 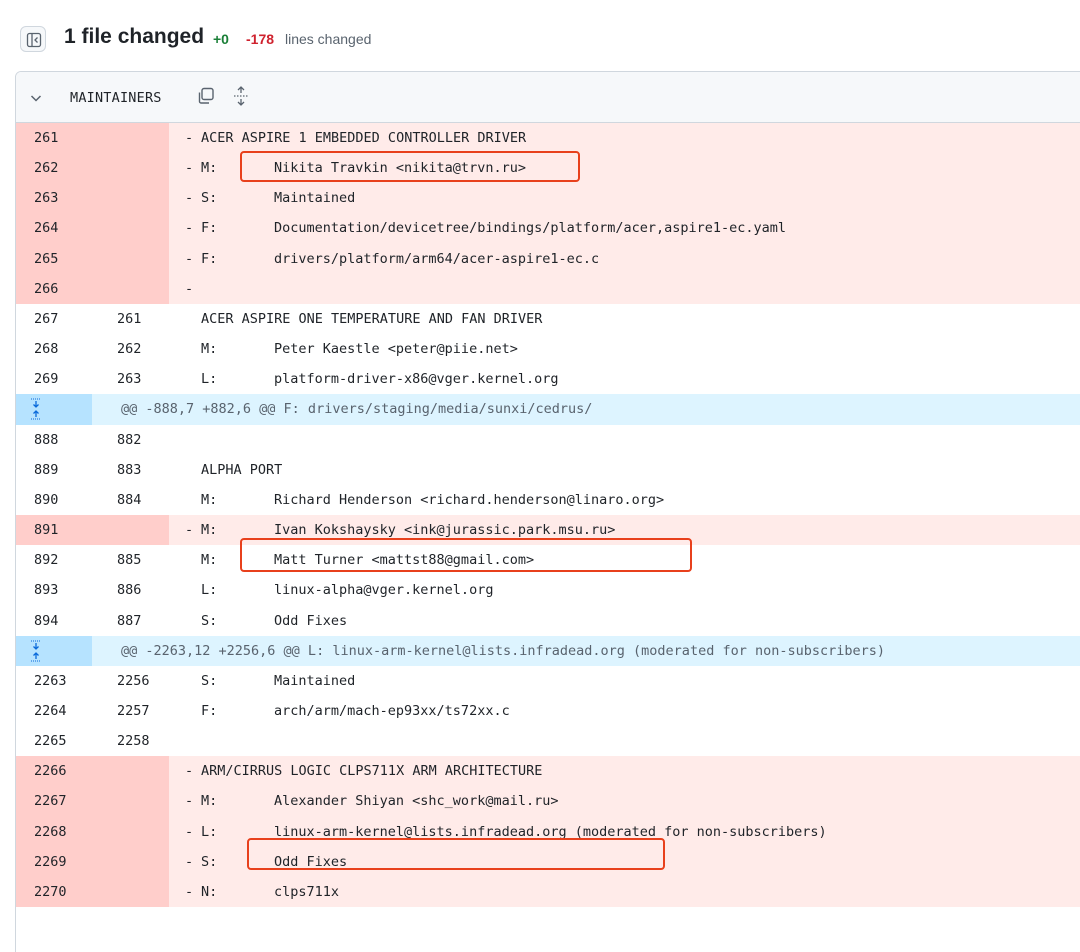 What do you see at coordinates (206, 98) in the screenshot?
I see `copy-icon` at bounding box center [206, 98].